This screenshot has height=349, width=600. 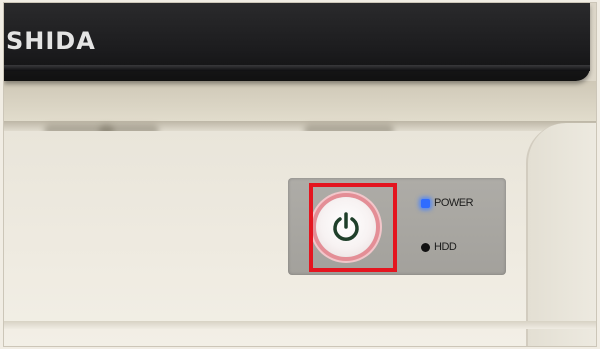 I want to click on case-side-curve, so click(x=561, y=234).